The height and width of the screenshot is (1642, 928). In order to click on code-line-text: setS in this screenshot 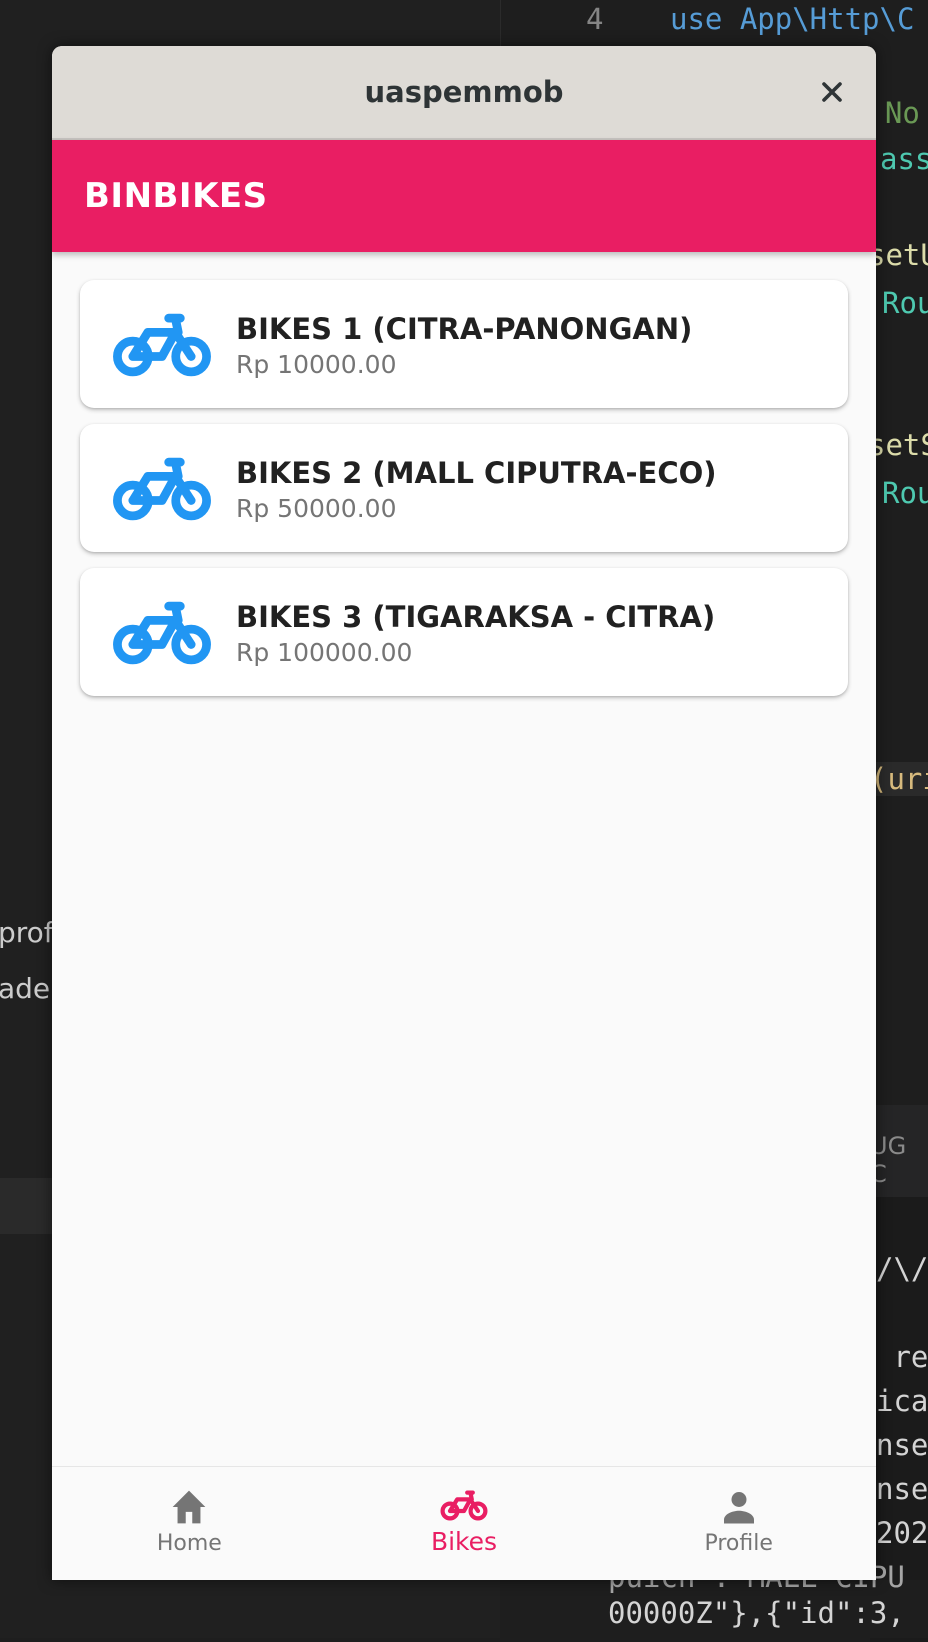, I will do `click(898, 445)`.